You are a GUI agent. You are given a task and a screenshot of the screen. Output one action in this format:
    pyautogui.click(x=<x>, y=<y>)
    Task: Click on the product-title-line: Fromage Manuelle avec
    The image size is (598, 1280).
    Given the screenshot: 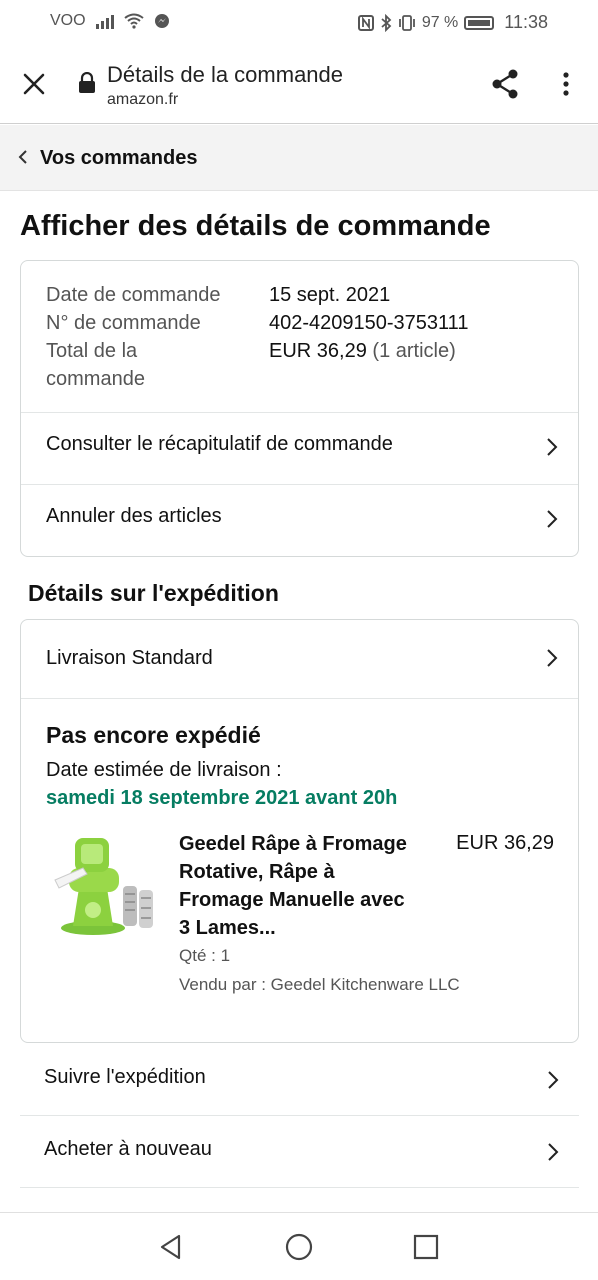 What is the action you would take?
    pyautogui.click(x=292, y=900)
    